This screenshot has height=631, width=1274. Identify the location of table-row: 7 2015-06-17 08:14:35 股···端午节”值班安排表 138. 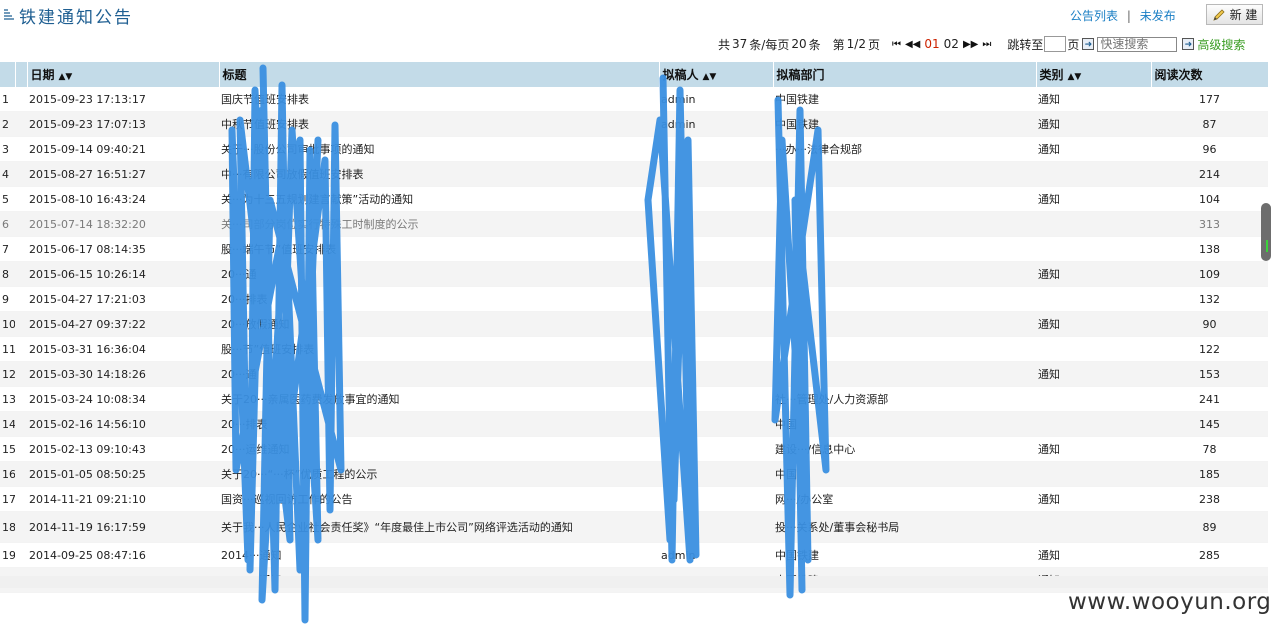
(634, 249).